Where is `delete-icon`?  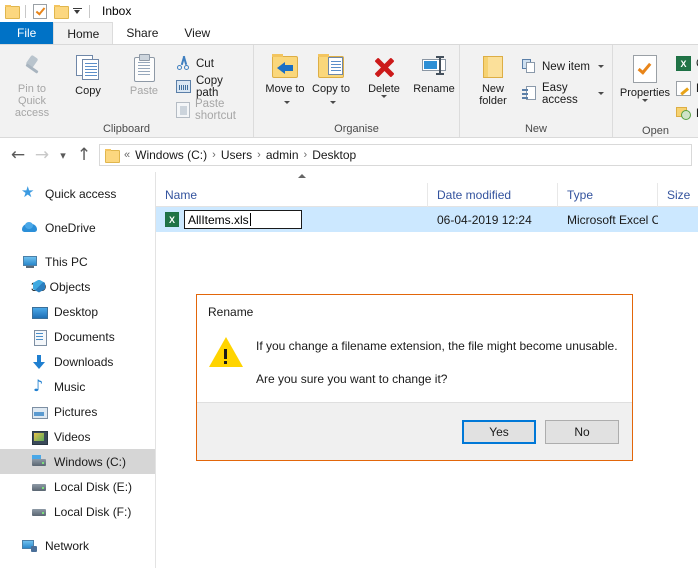
delete-icon is located at coordinates (384, 67).